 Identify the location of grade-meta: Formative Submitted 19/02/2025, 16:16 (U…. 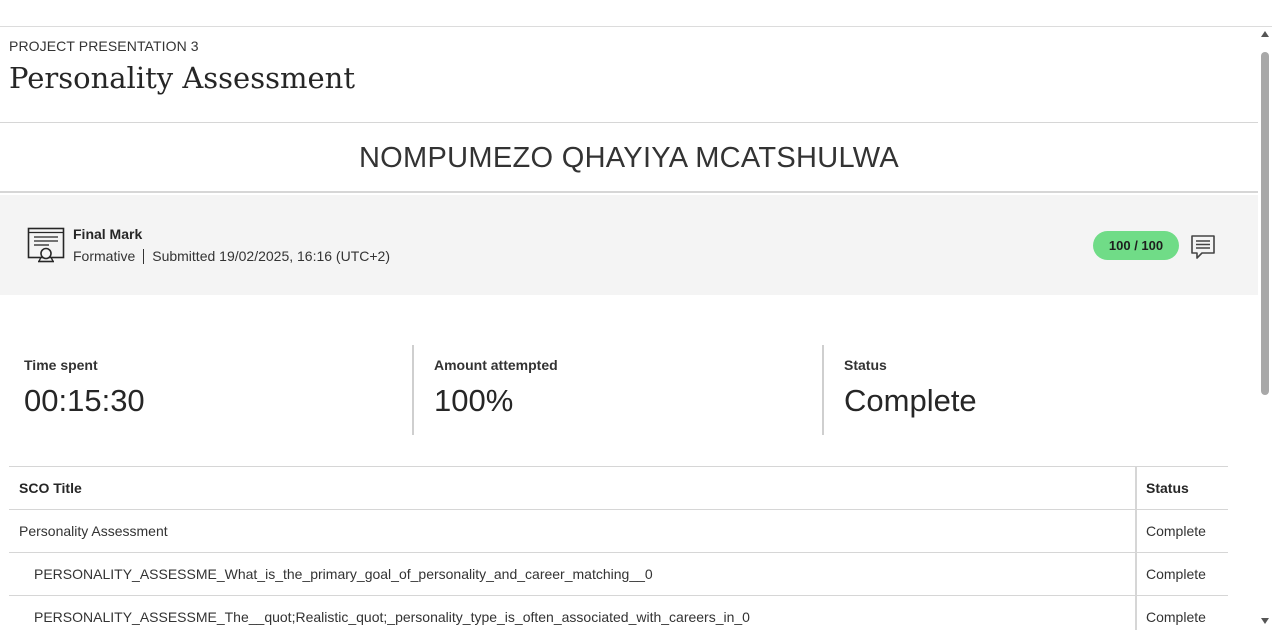
(231, 256).